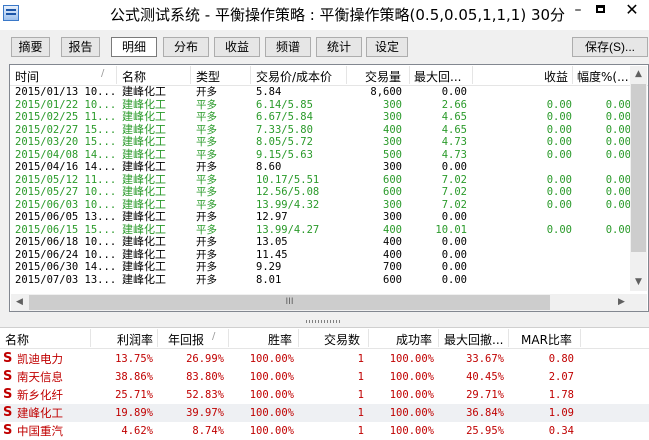 This screenshot has height=440, width=649. I want to click on table-row: 2015/06/05 13... 建峰化工 开多 12.97 300 0.00, so click(320, 217).